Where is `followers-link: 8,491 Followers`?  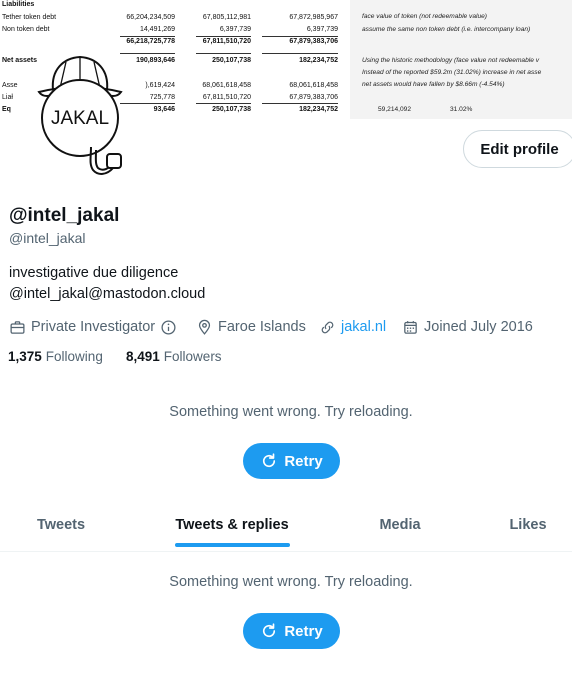
followers-link: 8,491 Followers is located at coordinates (174, 356).